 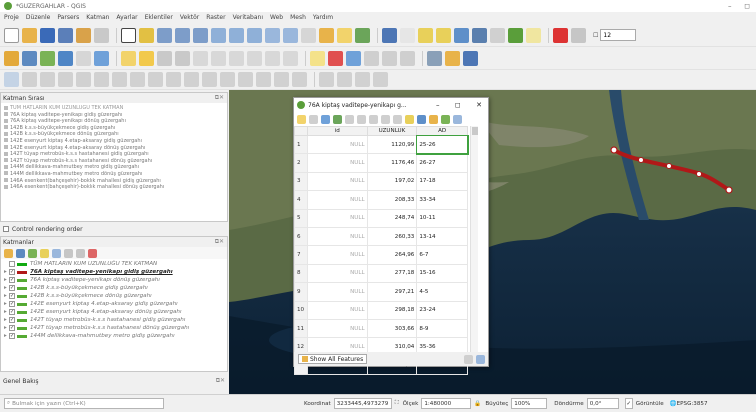 What do you see at coordinates (445, 119) in the screenshot?
I see `pan-to-selected-icon` at bounding box center [445, 119].